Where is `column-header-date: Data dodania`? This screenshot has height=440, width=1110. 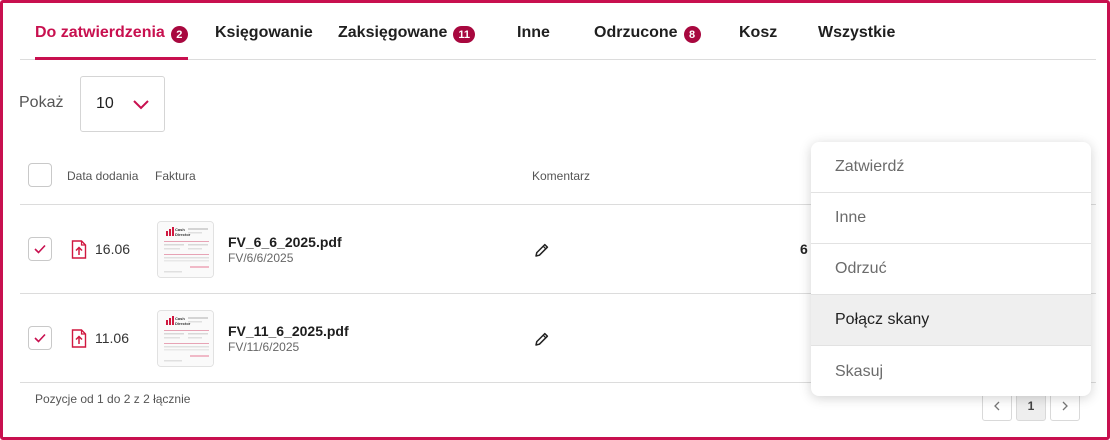
column-header-date: Data dodania is located at coordinates (102, 176).